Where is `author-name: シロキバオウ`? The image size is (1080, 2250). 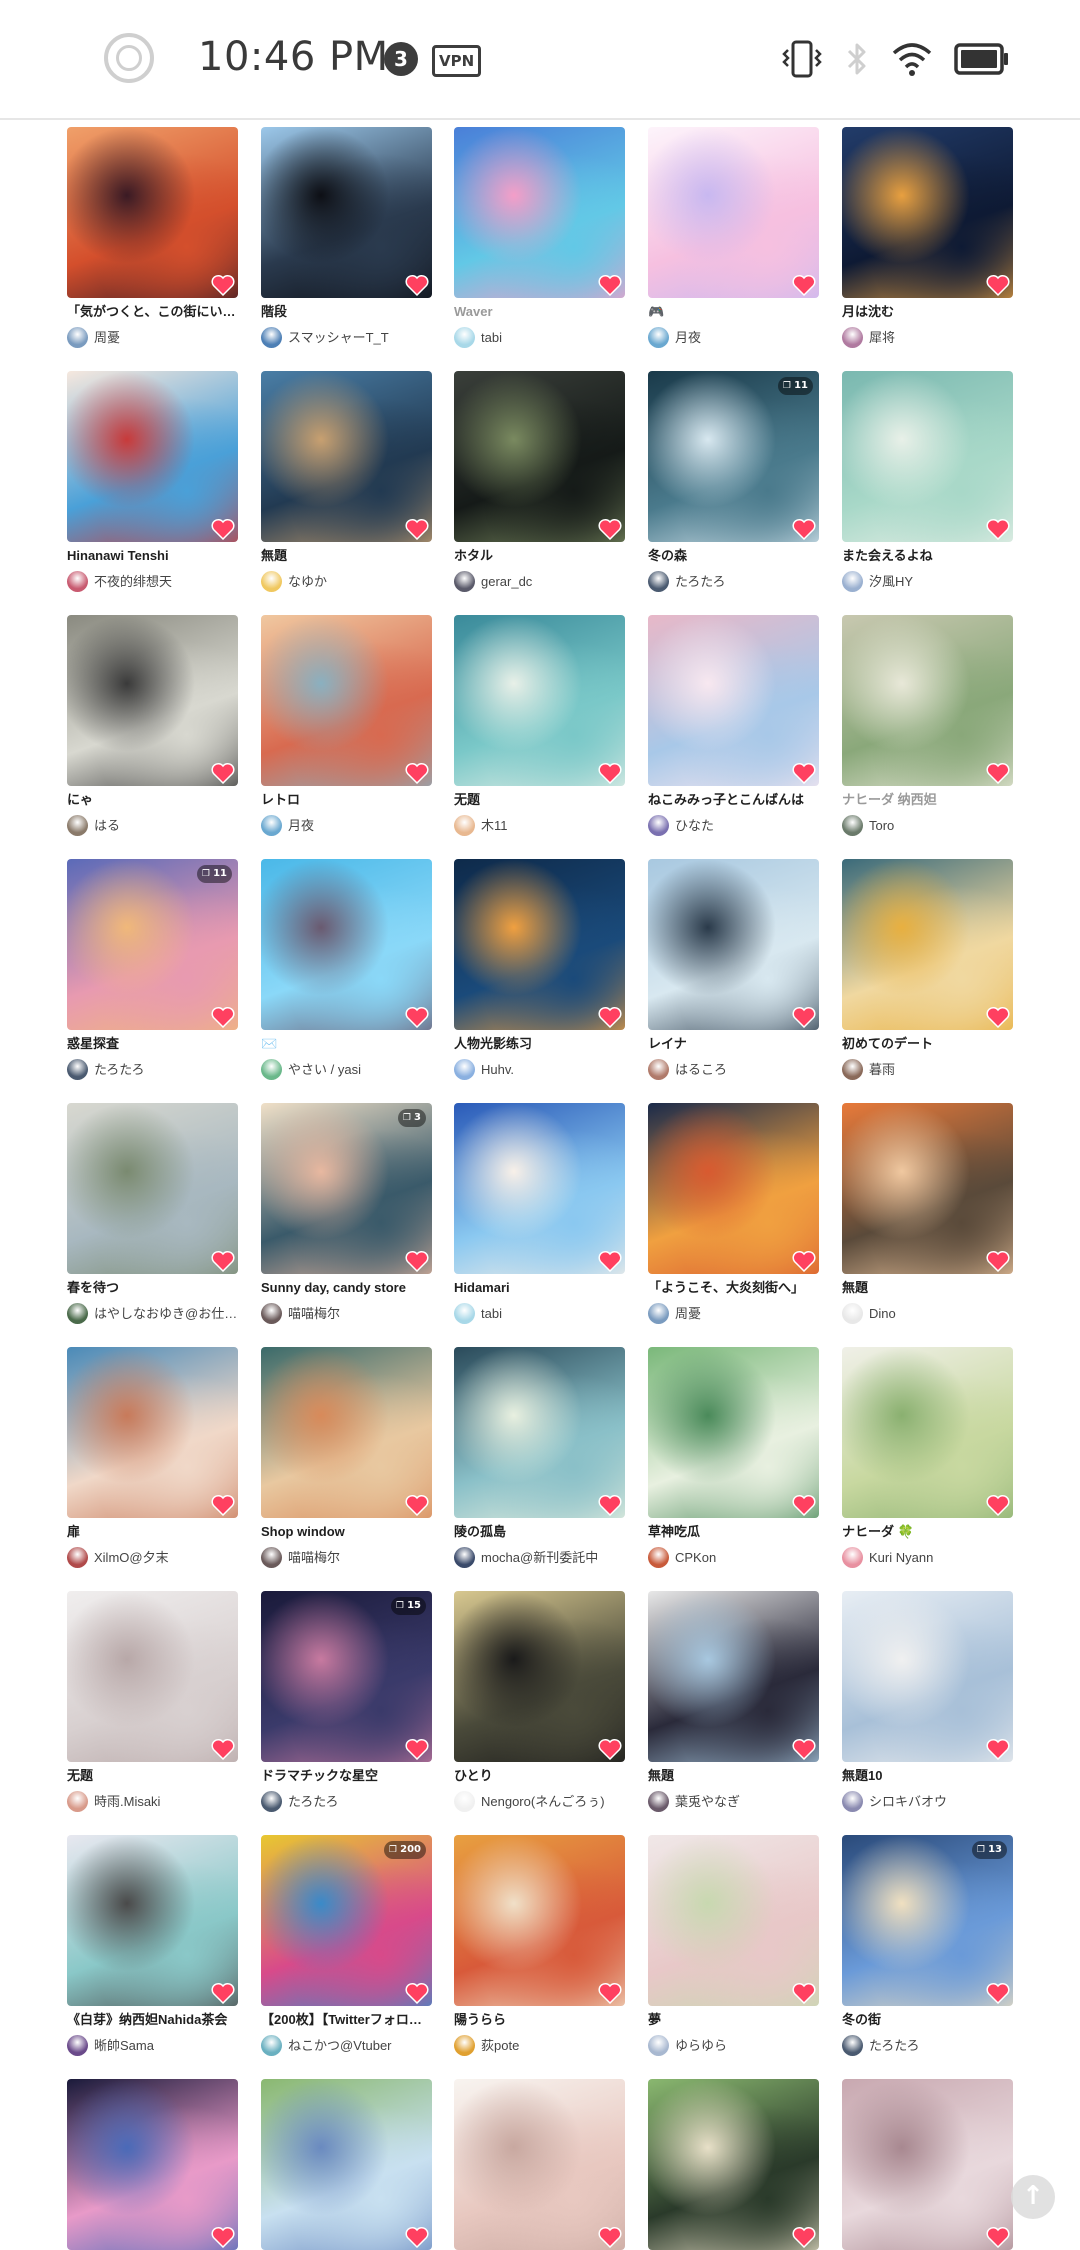 author-name: シロキバオウ is located at coordinates (941, 1802).